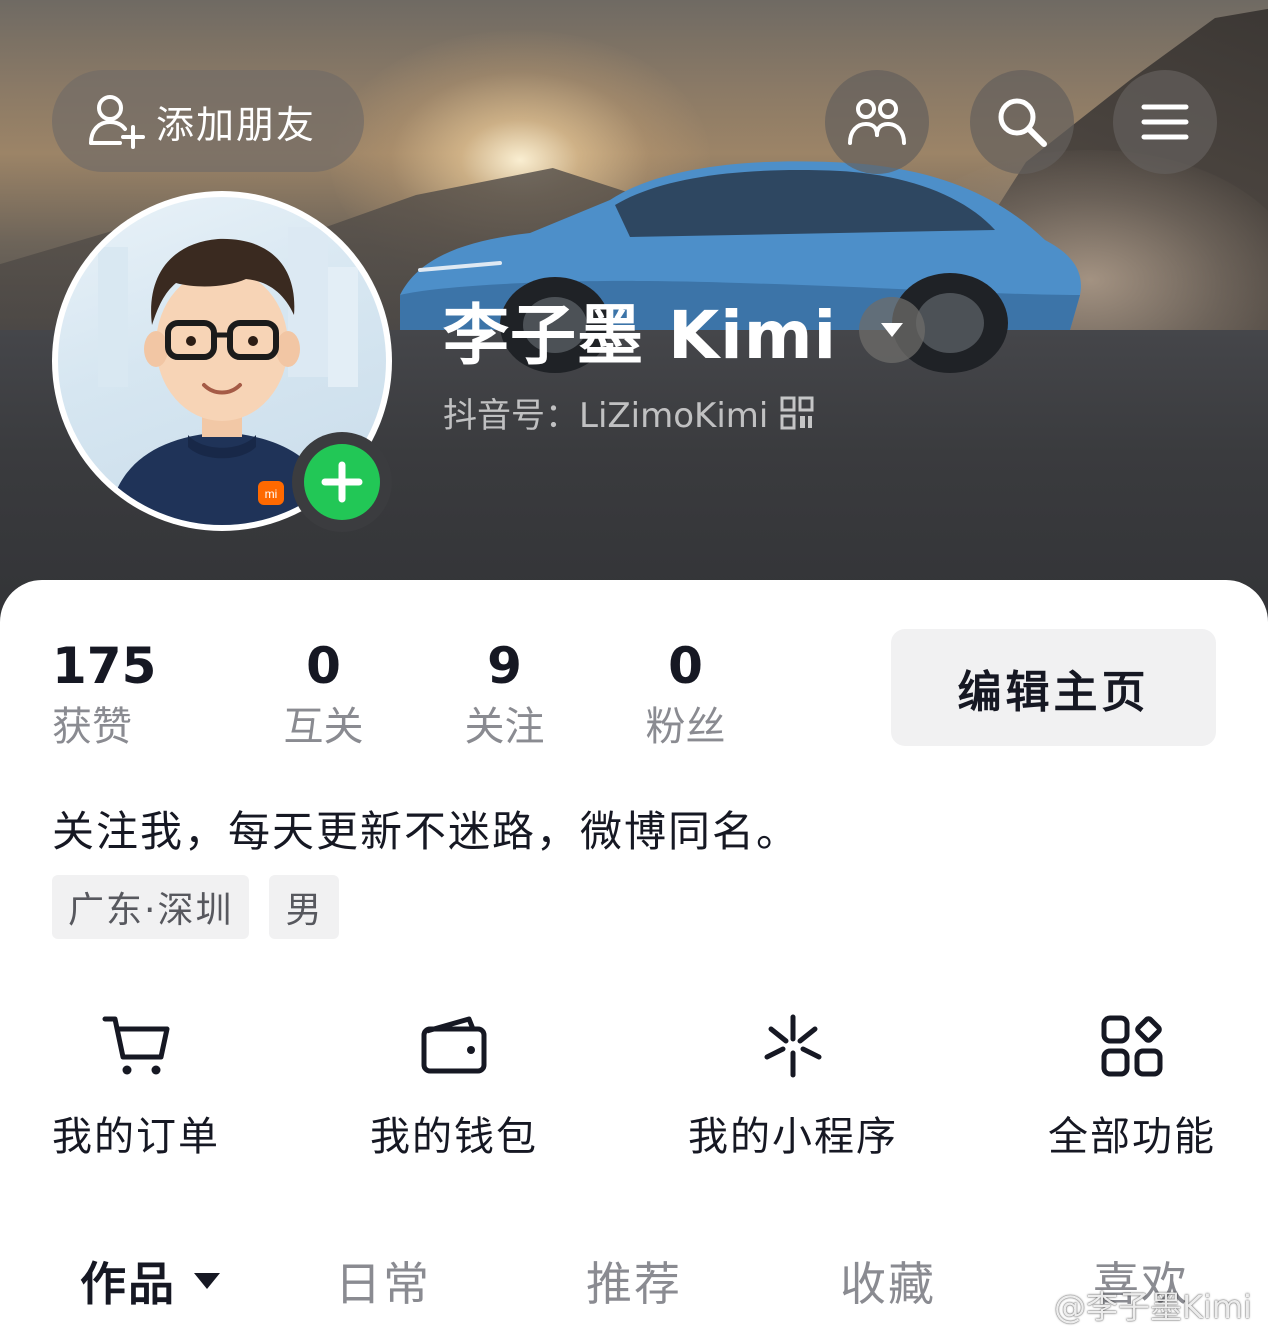 This screenshot has width=1268, height=1332. I want to click on profile-tags: 广东·深圳 男, so click(196, 907).